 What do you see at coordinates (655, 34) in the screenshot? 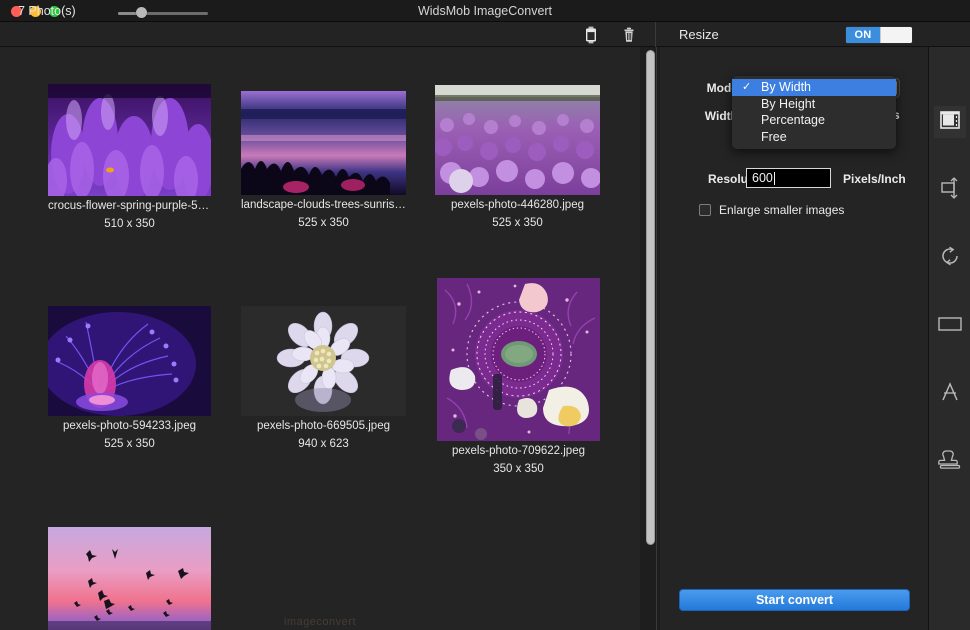
I see `toolbar-divider` at bounding box center [655, 34].